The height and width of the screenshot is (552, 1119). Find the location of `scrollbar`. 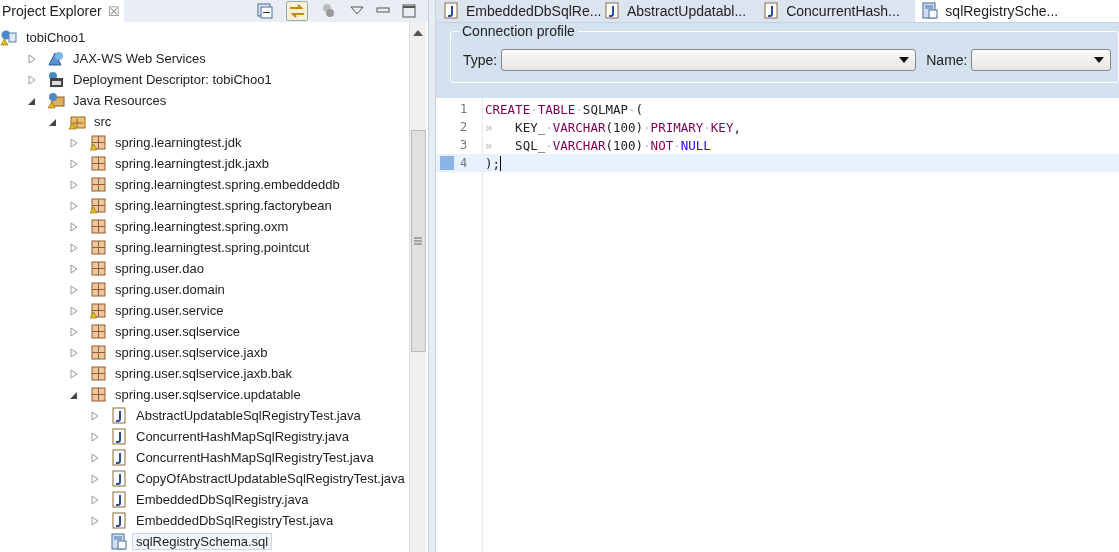

scrollbar is located at coordinates (417, 287).